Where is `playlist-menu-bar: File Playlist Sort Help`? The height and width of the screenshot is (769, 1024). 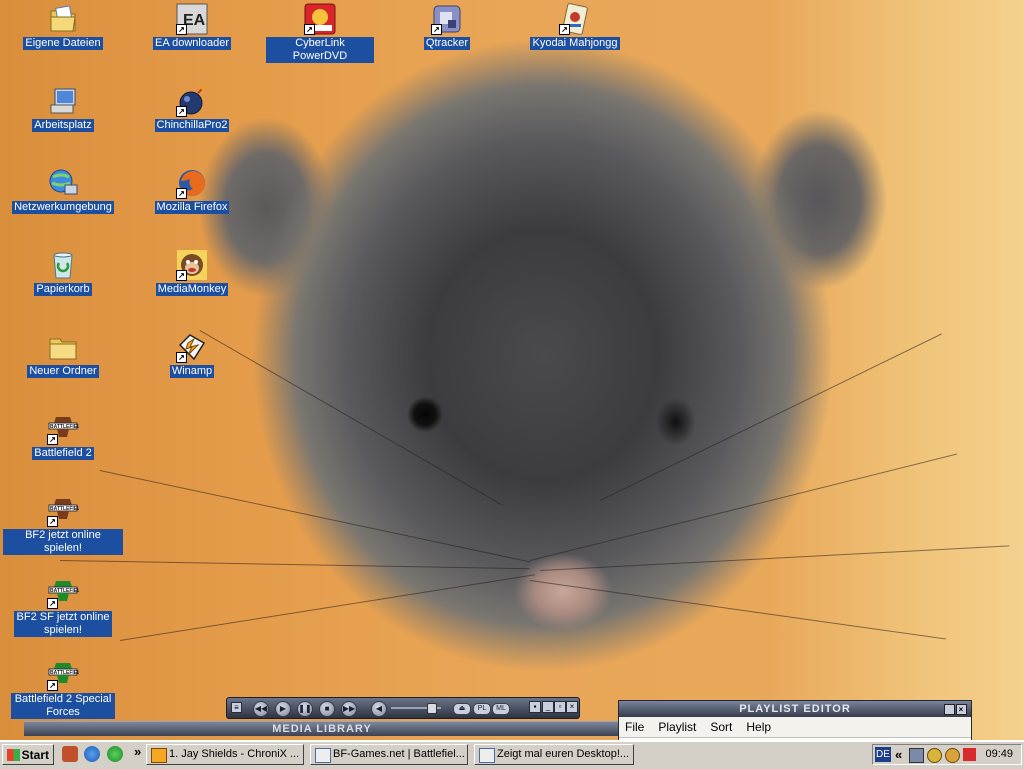
playlist-menu-bar: File Playlist Sort Help is located at coordinates (795, 727).